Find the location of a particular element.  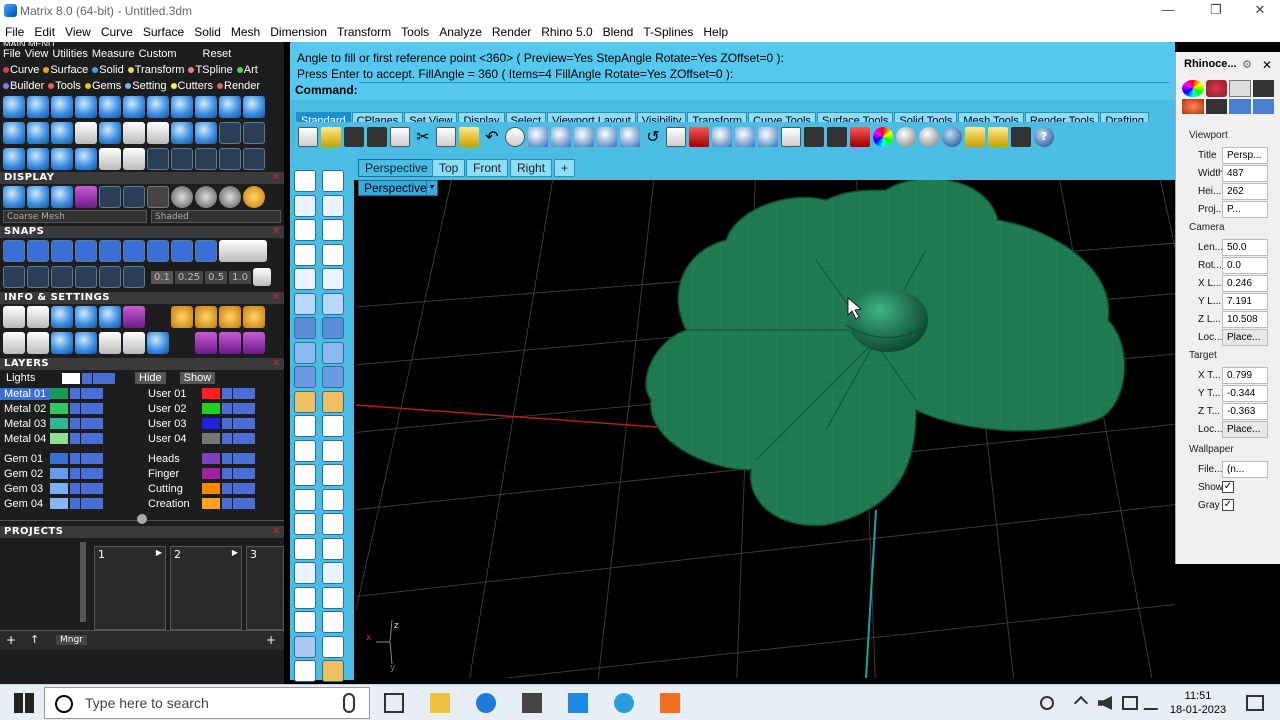

select-arrow-icon is located at coordinates (305, 181).